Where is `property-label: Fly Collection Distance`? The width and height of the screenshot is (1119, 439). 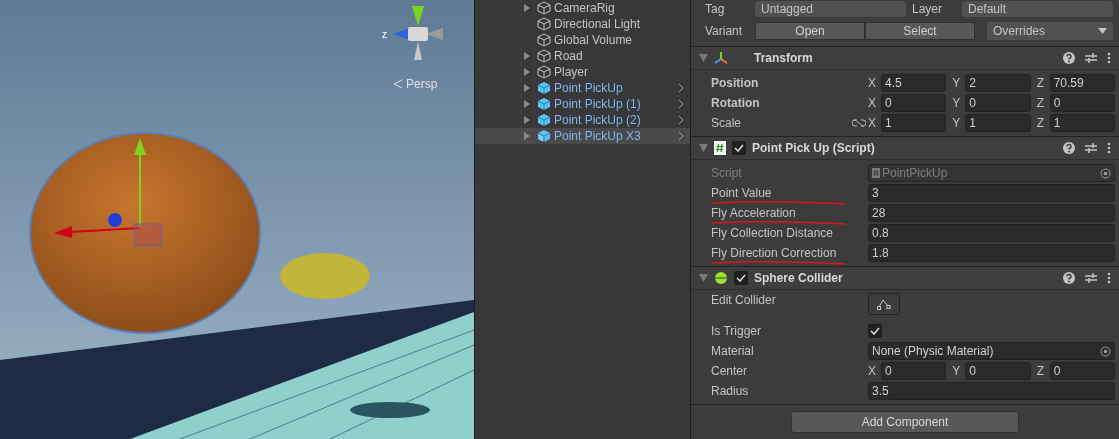 property-label: Fly Collection Distance is located at coordinates (772, 233).